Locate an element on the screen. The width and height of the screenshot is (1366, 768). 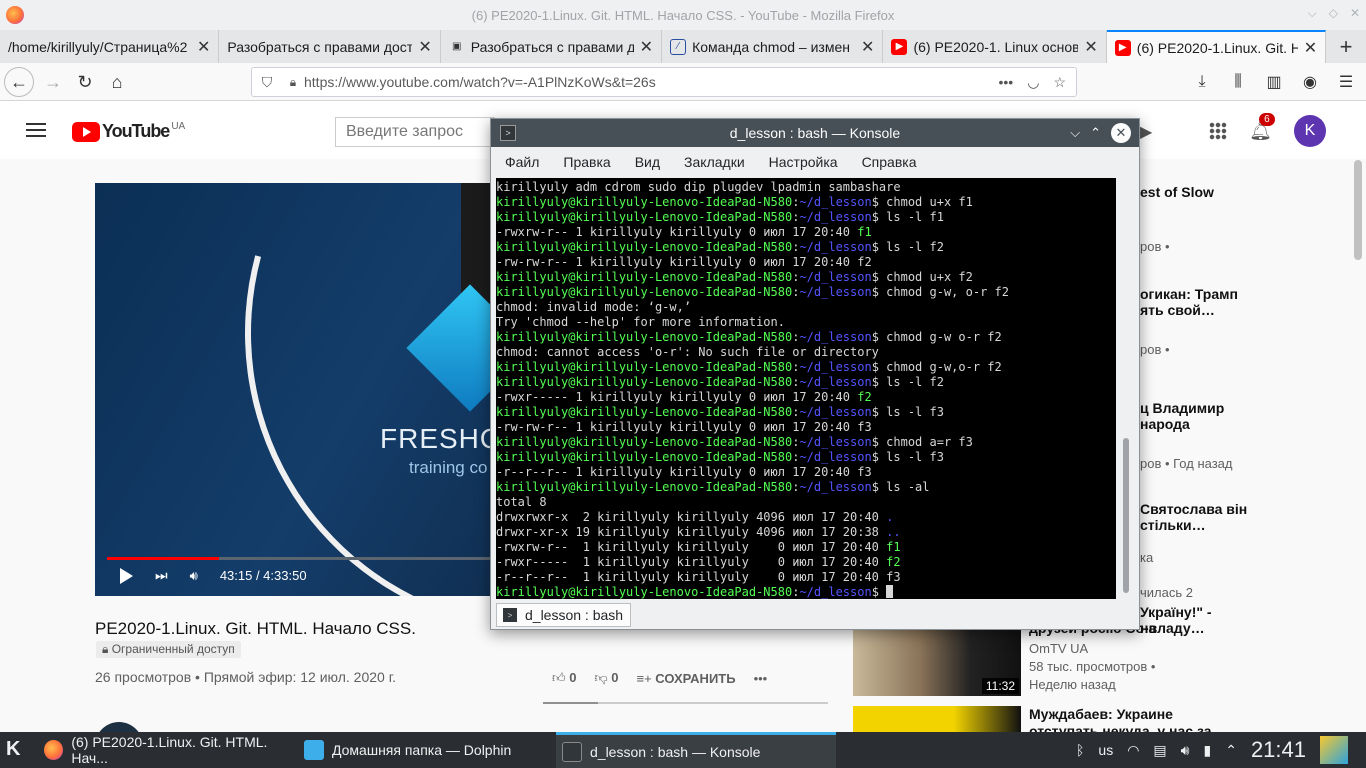
restricted-badge: 🔒︎ Ограниченный доступ is located at coordinates (168, 649).